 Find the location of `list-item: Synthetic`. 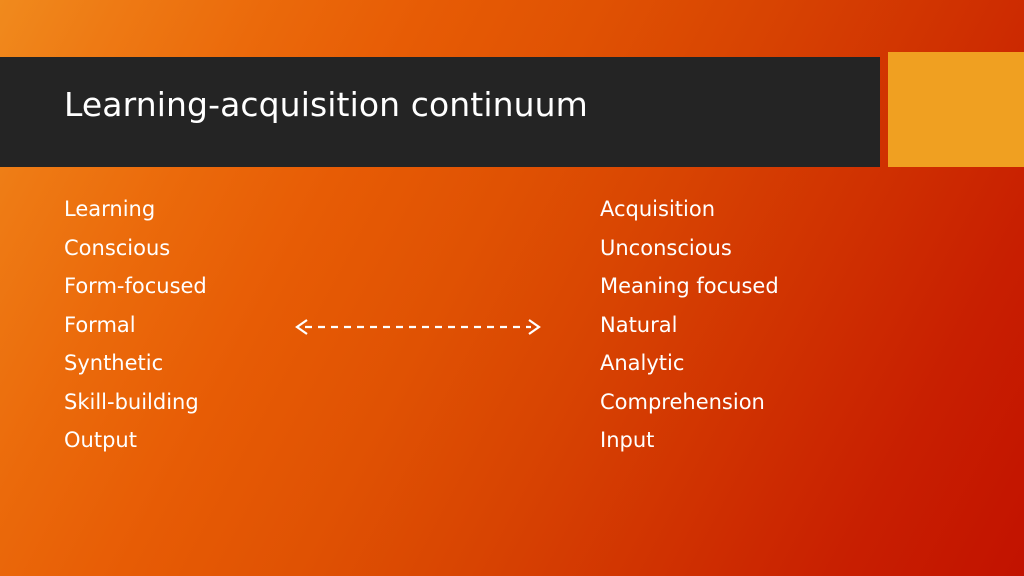

list-item: Synthetic is located at coordinates (114, 363).